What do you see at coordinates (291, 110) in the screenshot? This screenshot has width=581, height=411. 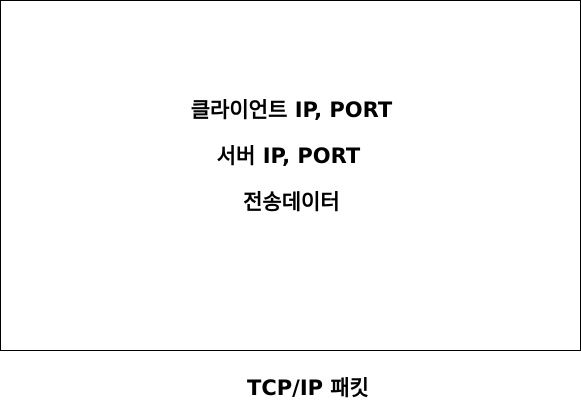 I see `client-ip-port-label: 클라이언트 IP, PORT` at bounding box center [291, 110].